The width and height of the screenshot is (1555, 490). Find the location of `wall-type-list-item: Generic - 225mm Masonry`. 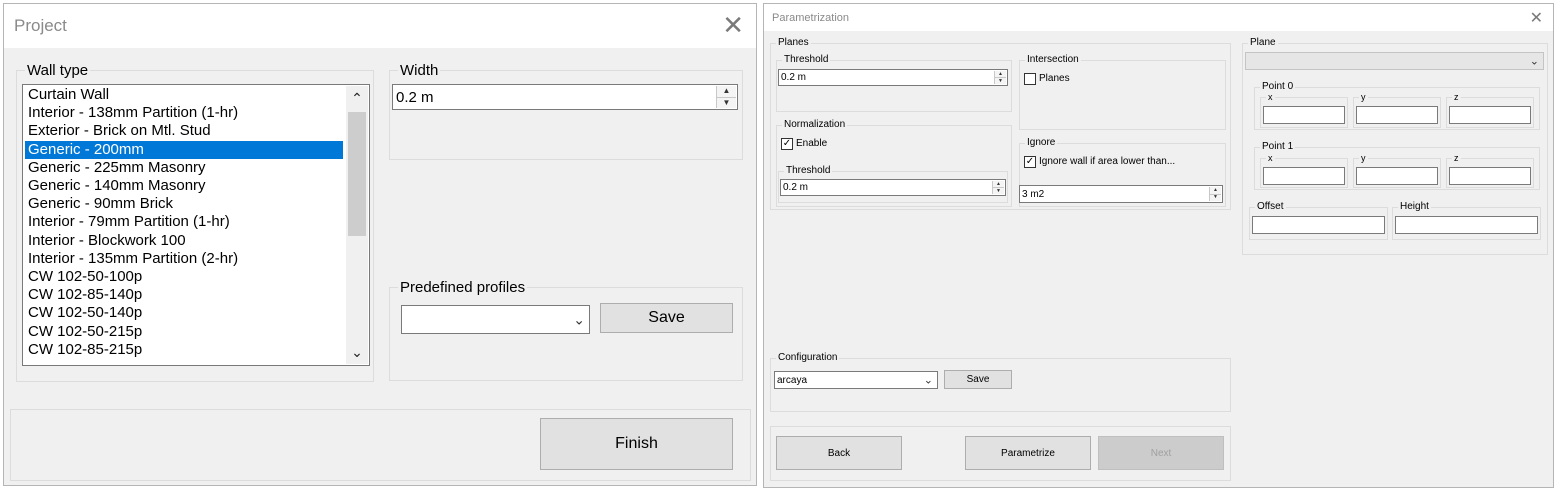

wall-type-list-item: Generic - 225mm Masonry is located at coordinates (184, 168).